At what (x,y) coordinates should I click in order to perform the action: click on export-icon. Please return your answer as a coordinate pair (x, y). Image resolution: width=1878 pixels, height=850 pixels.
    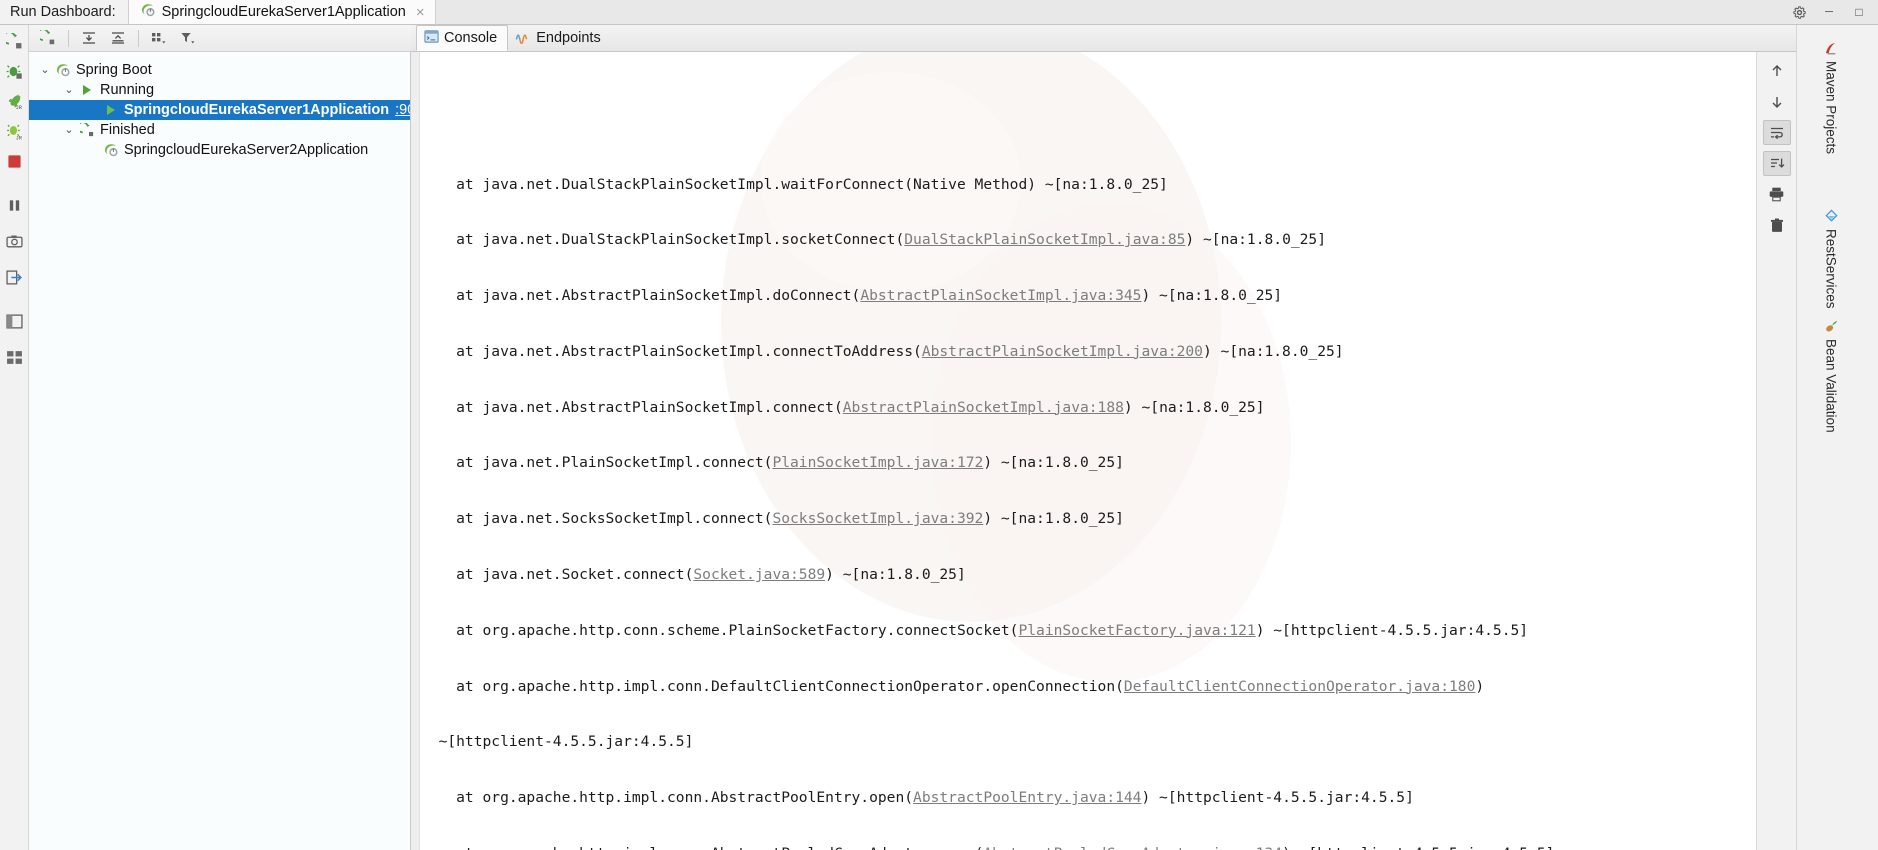
    Looking at the image, I should click on (14, 277).